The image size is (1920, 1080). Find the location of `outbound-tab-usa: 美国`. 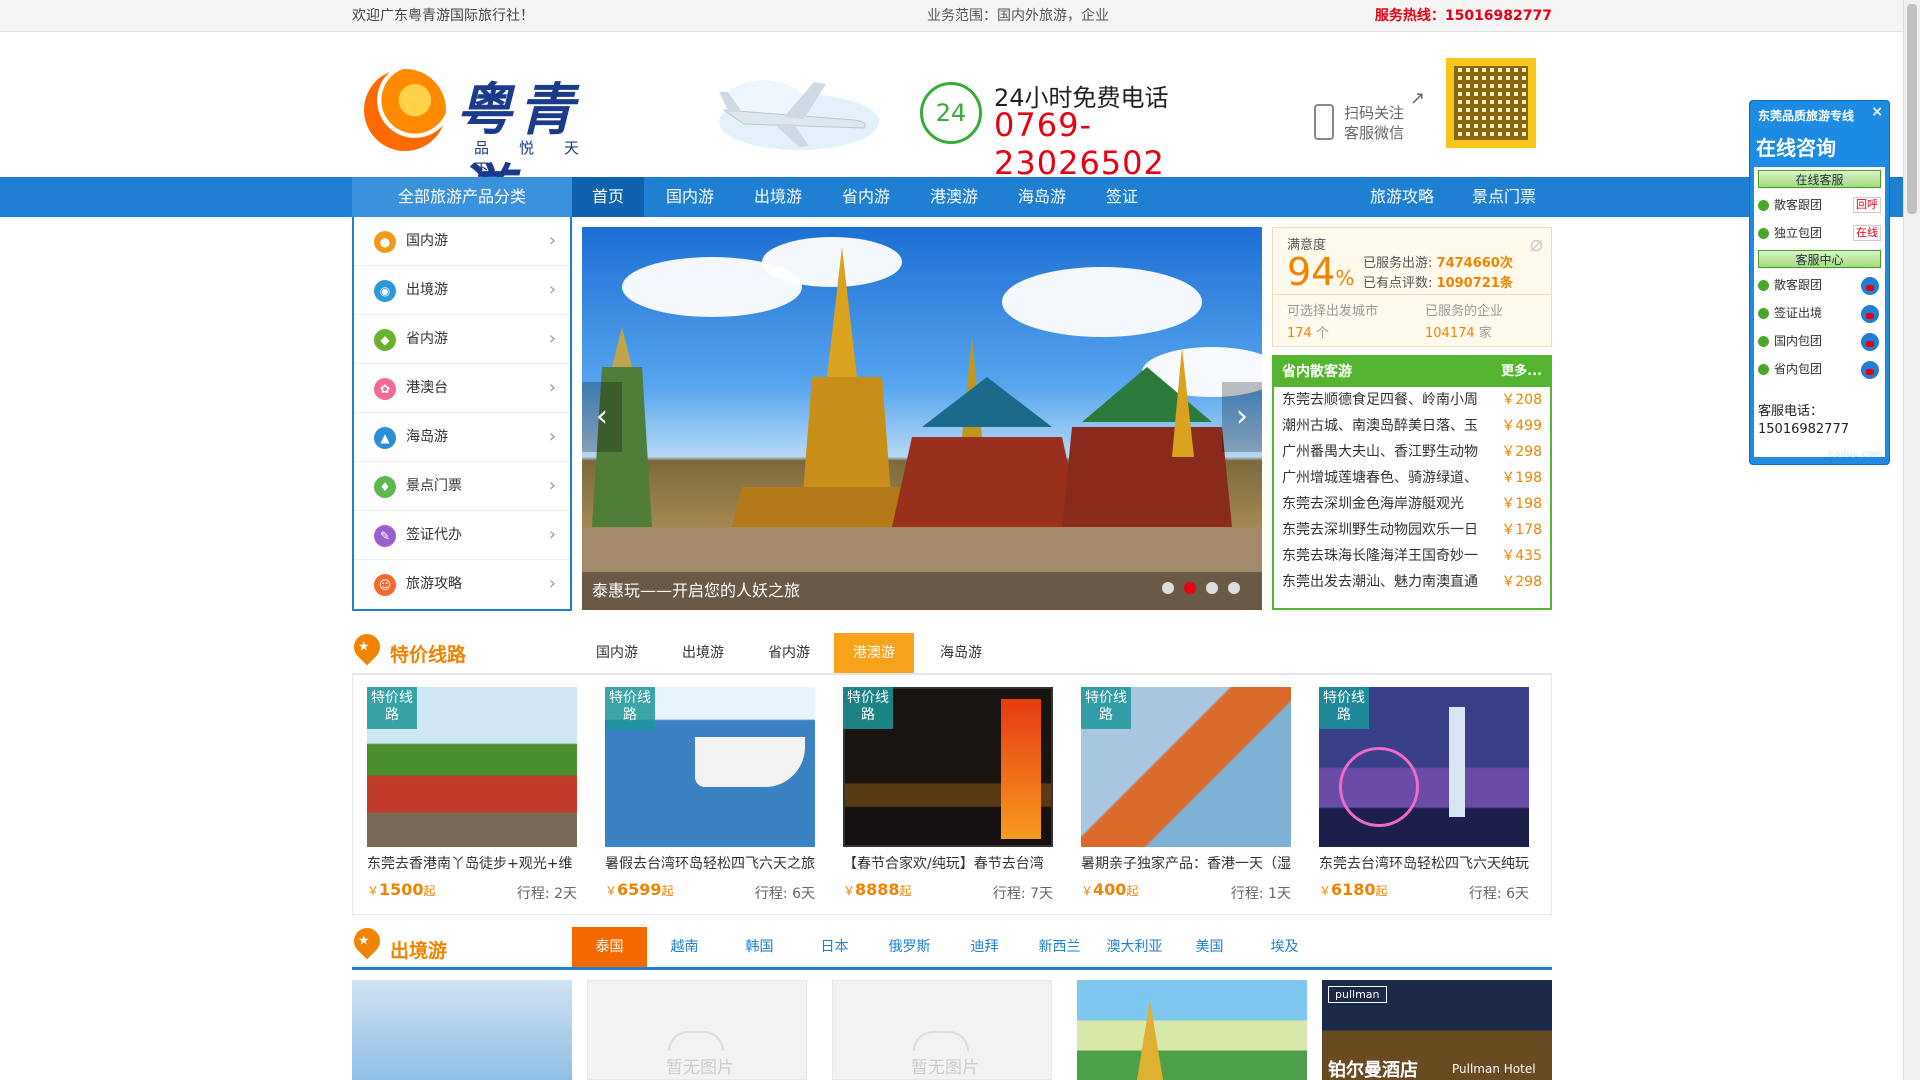

outbound-tab-usa: 美国 is located at coordinates (1209, 947).